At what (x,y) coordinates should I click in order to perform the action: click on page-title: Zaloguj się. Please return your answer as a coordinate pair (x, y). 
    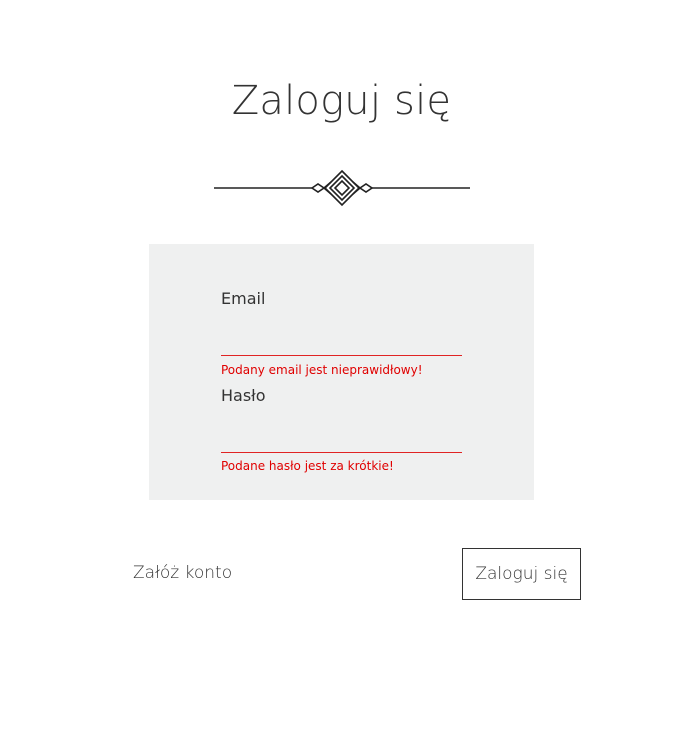
    Looking at the image, I should click on (341, 101).